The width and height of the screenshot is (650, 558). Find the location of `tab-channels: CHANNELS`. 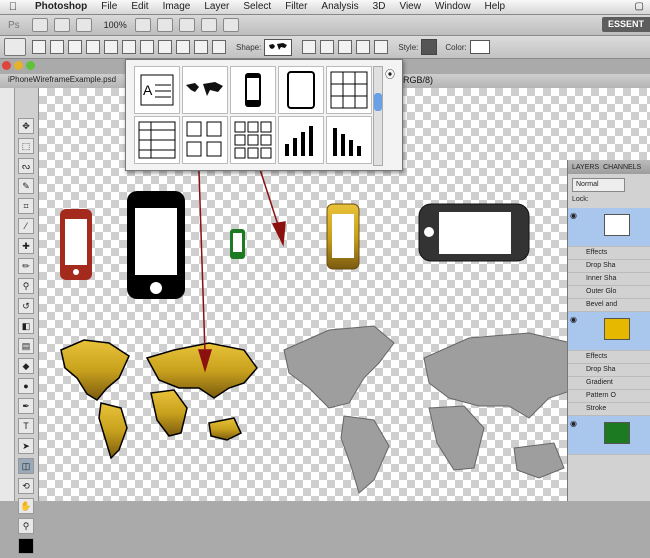

tab-channels: CHANNELS is located at coordinates (622, 167).